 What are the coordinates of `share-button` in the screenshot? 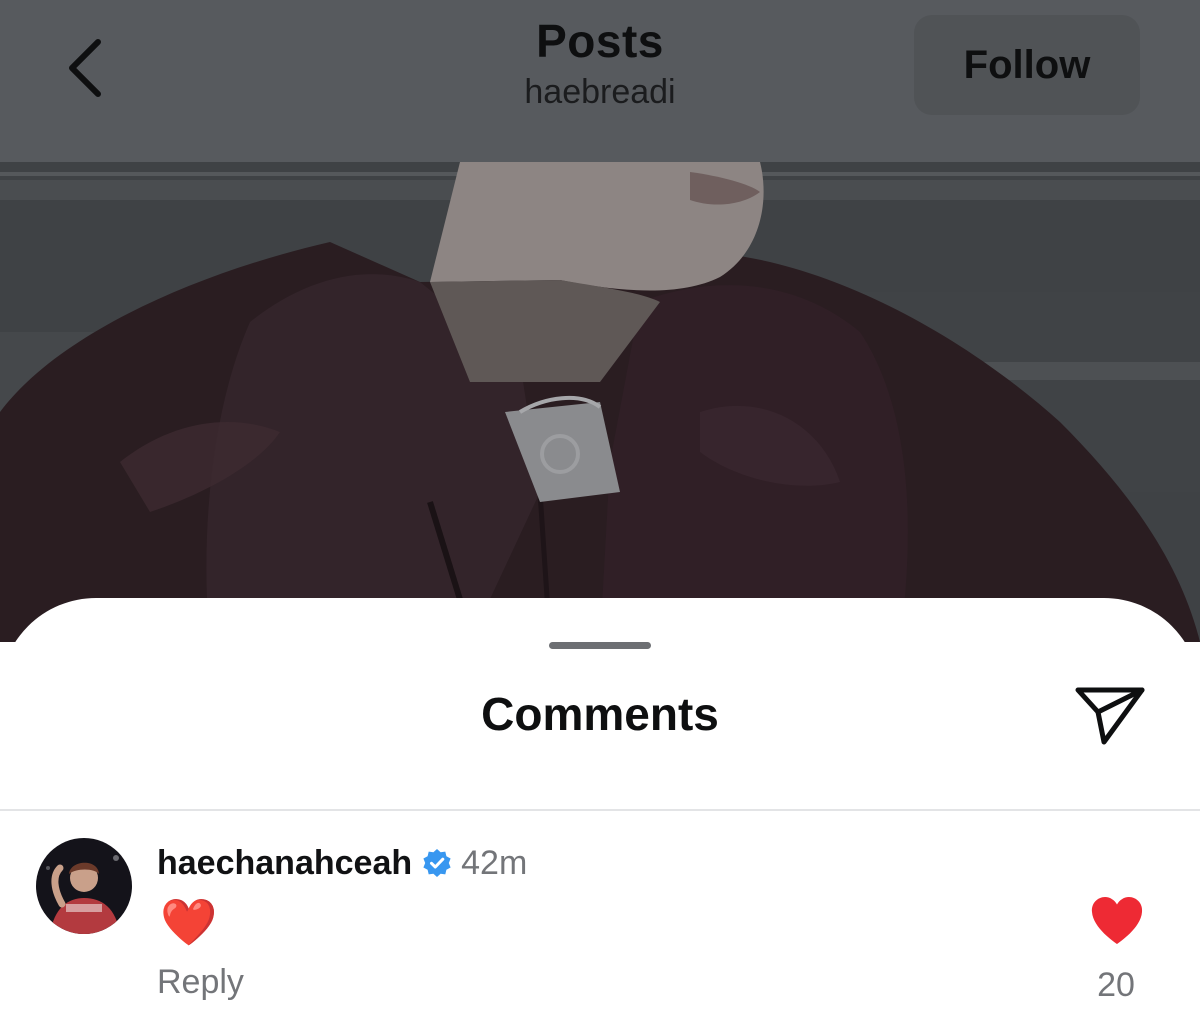 It's located at (1111, 715).